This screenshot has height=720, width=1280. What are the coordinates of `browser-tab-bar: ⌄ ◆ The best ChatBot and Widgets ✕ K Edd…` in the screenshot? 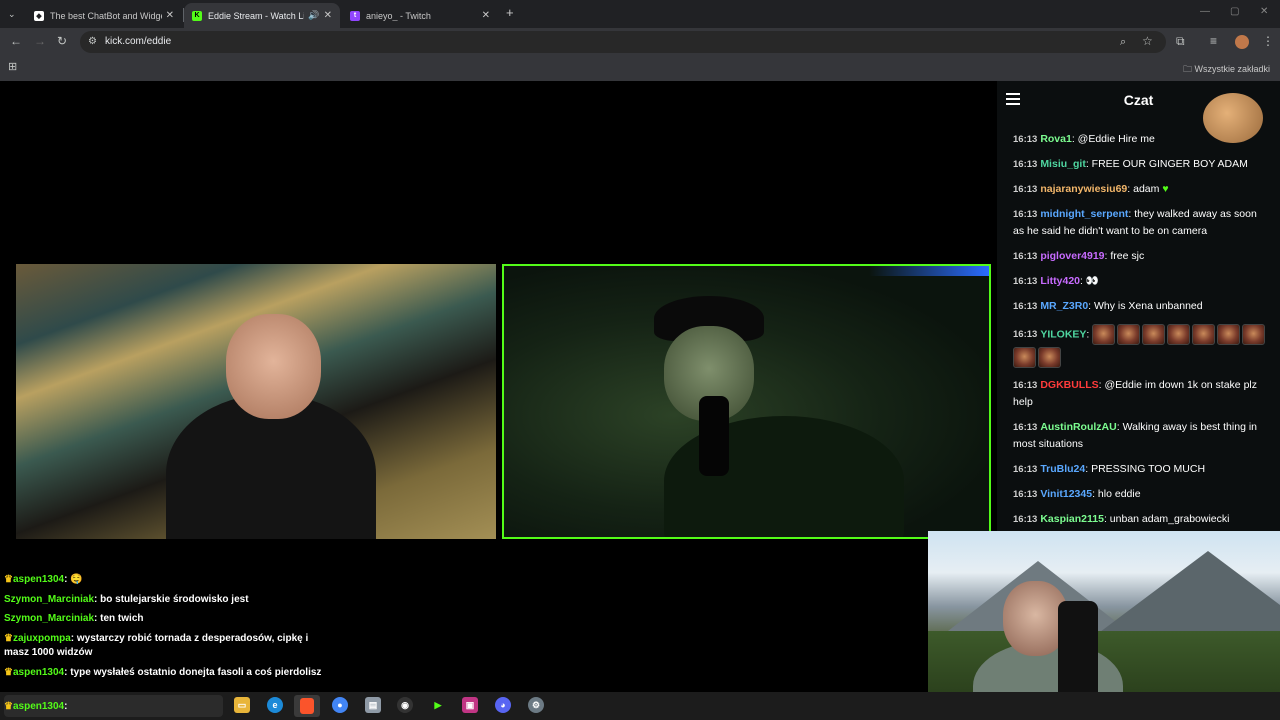 It's located at (640, 14).